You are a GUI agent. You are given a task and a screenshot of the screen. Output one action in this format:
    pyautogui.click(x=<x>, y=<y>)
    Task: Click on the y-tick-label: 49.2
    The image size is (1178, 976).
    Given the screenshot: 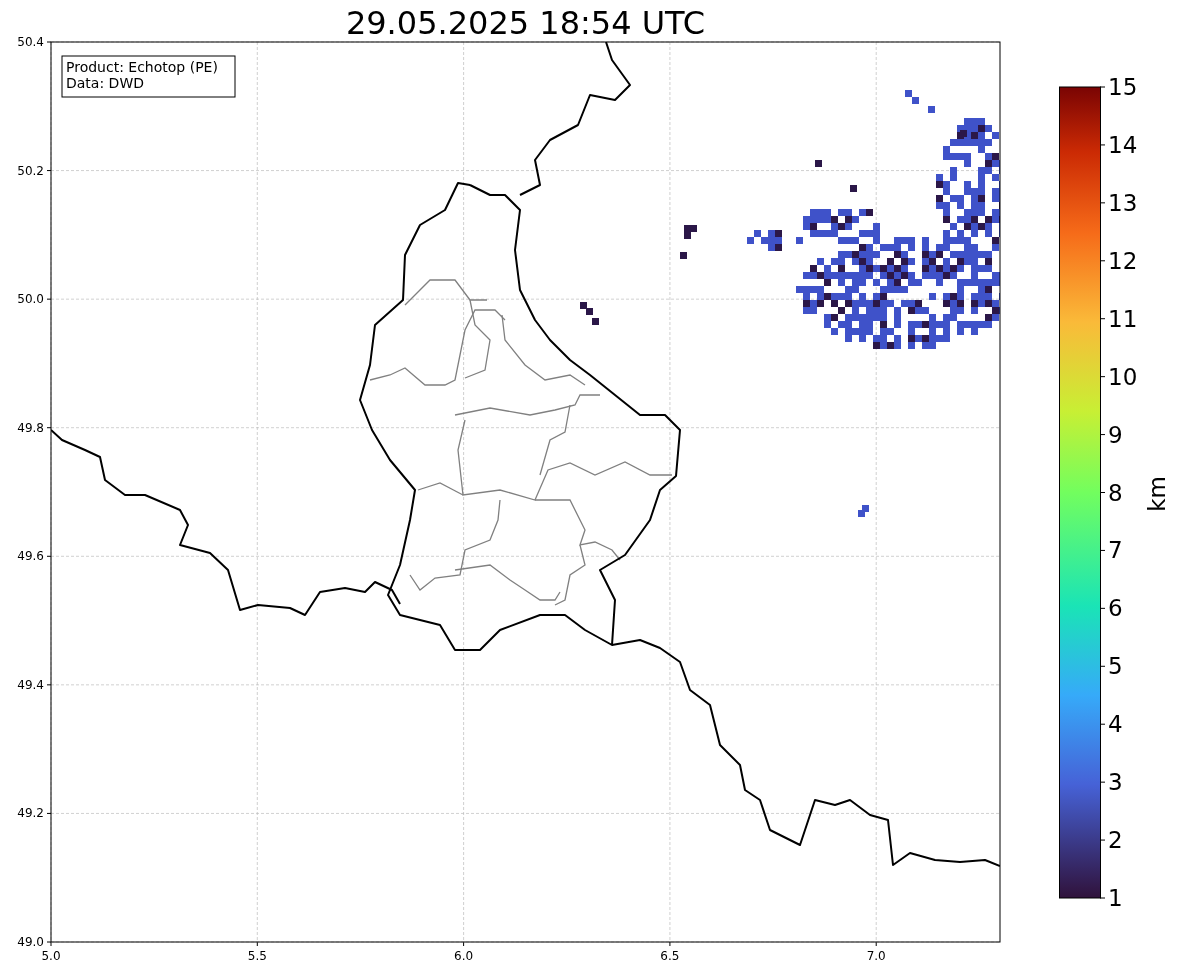 What is the action you would take?
    pyautogui.click(x=30, y=813)
    